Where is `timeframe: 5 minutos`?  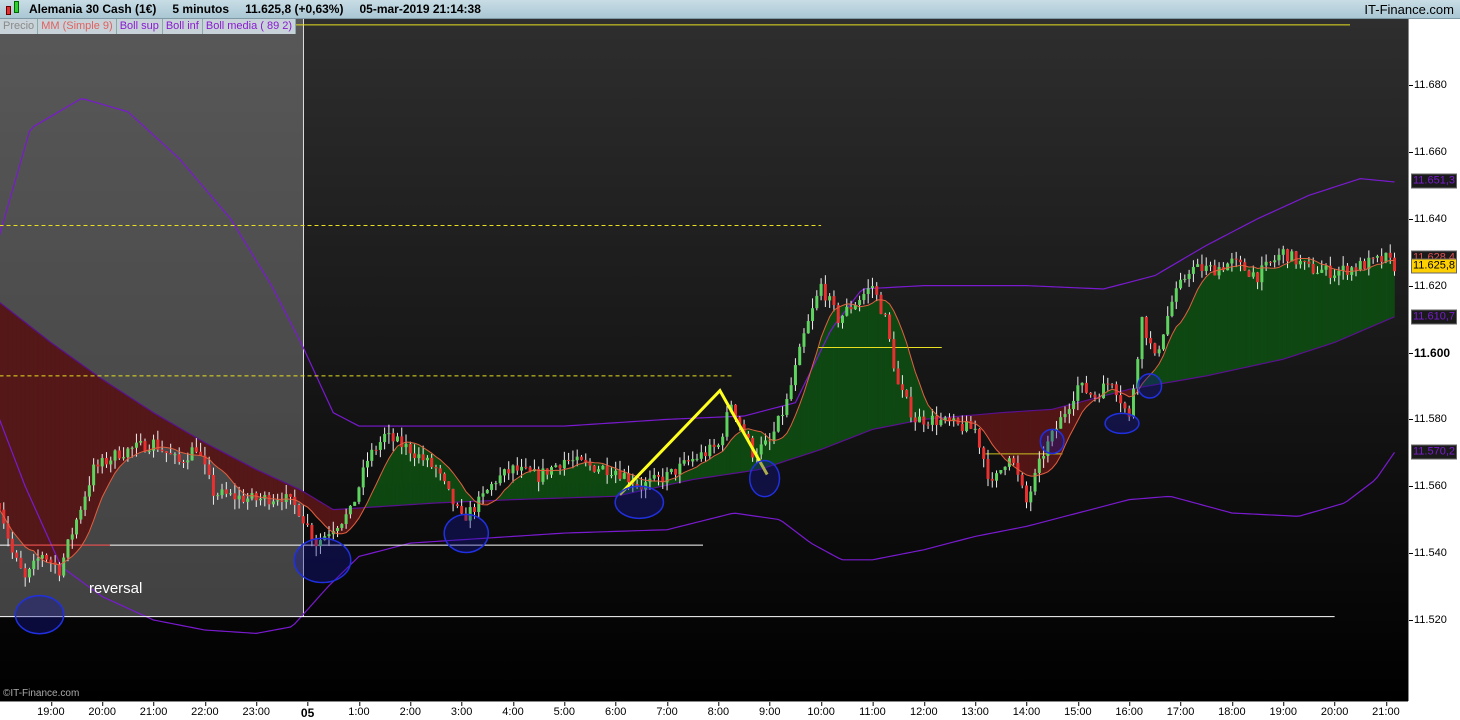
timeframe: 5 minutos is located at coordinates (200, 9).